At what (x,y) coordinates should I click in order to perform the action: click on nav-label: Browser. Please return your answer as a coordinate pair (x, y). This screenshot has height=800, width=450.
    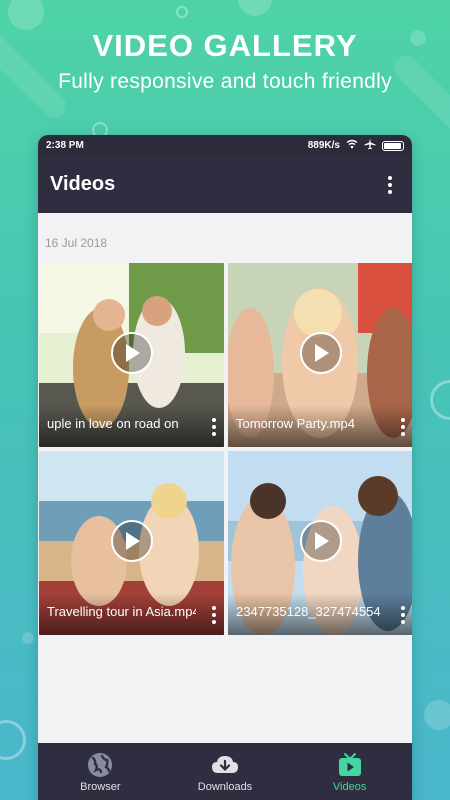
    Looking at the image, I should click on (100, 786).